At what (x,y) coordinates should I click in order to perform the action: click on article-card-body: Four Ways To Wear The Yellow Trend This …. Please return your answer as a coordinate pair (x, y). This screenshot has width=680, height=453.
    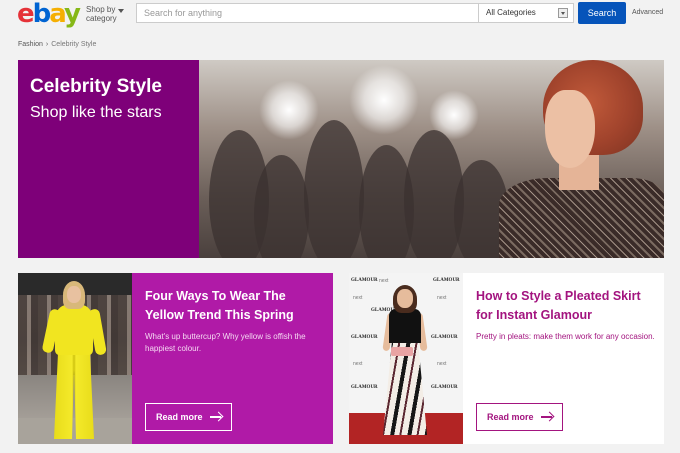
    Looking at the image, I should click on (232, 358).